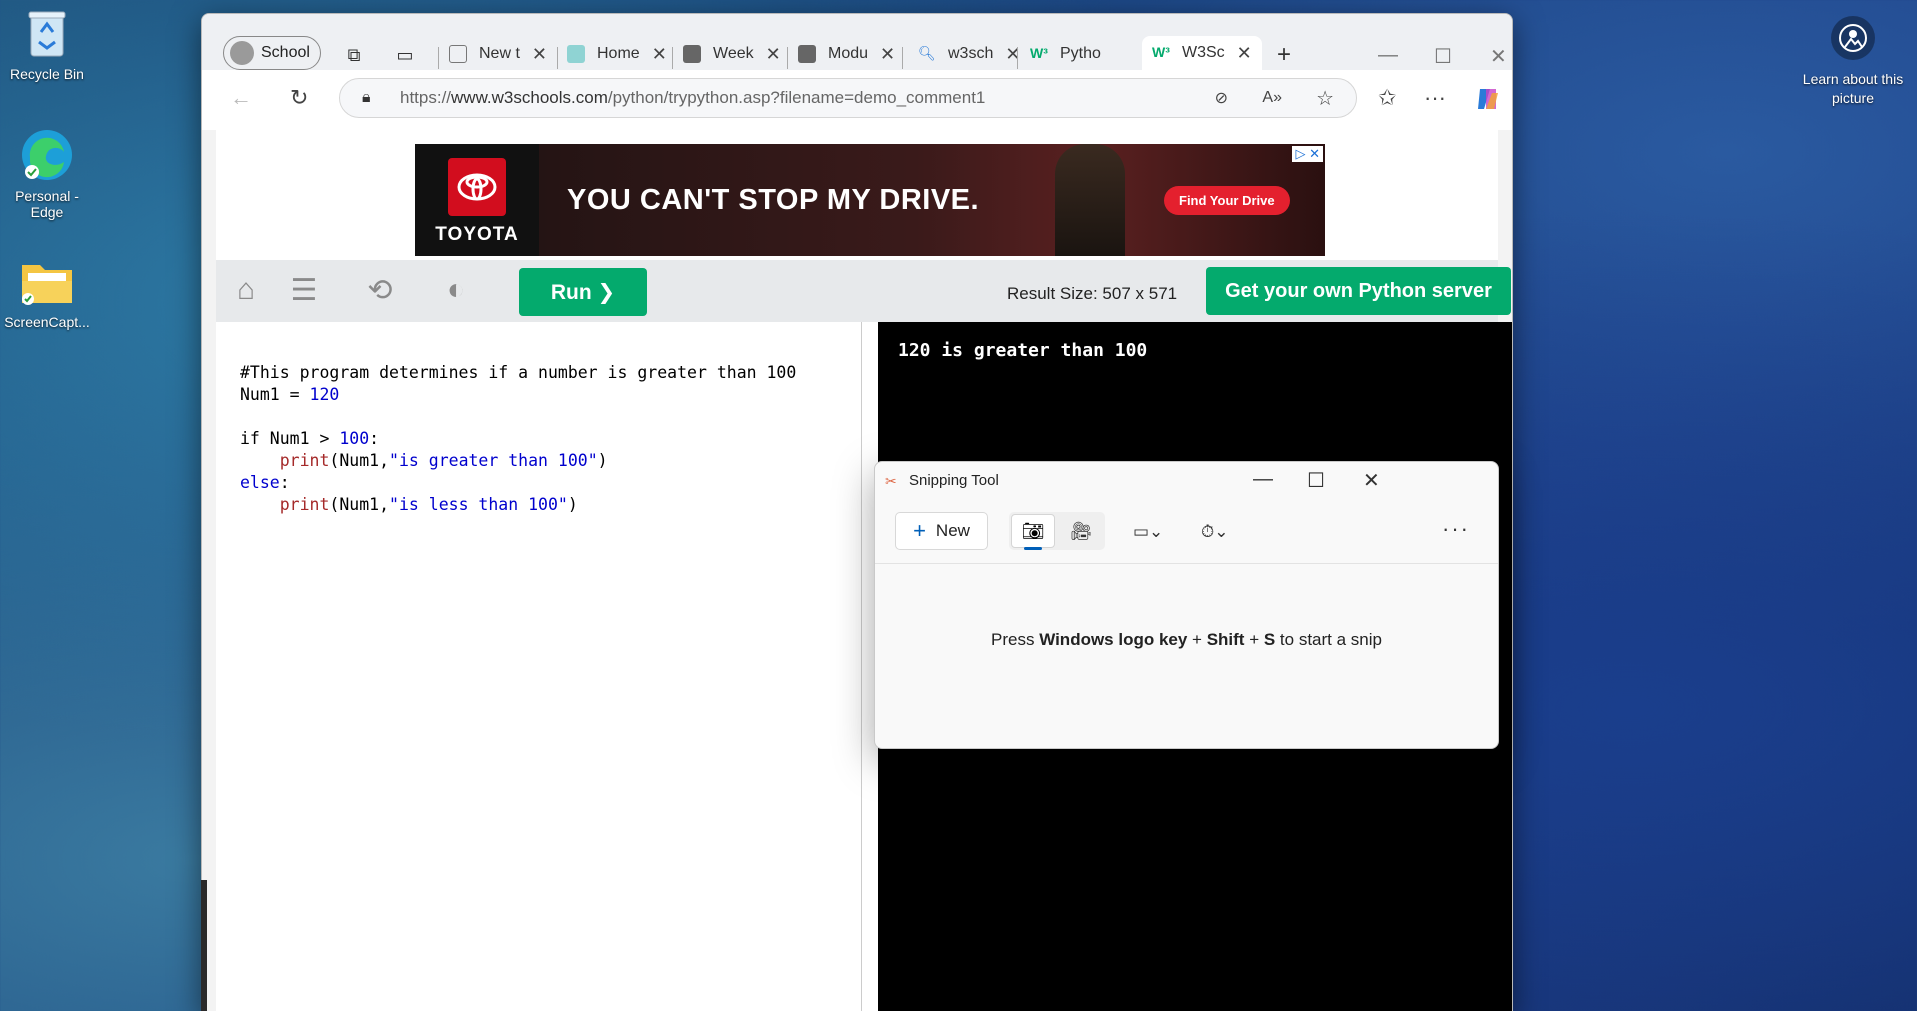 The height and width of the screenshot is (1011, 1917). I want to click on recycle-bin-label: Recycle Bin, so click(47, 74).